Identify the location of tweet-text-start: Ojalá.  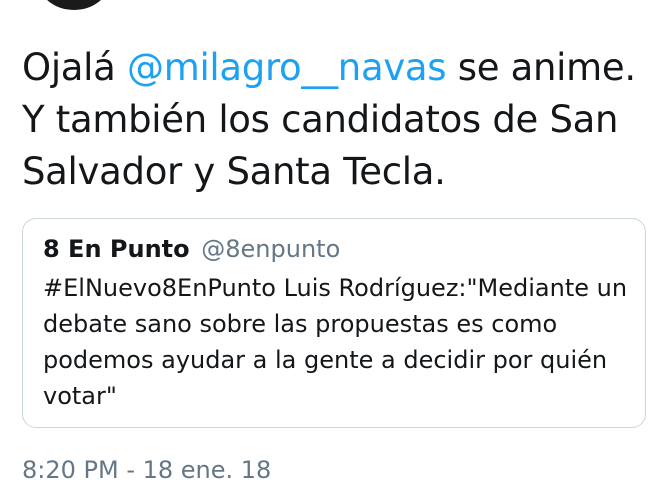
(74, 67).